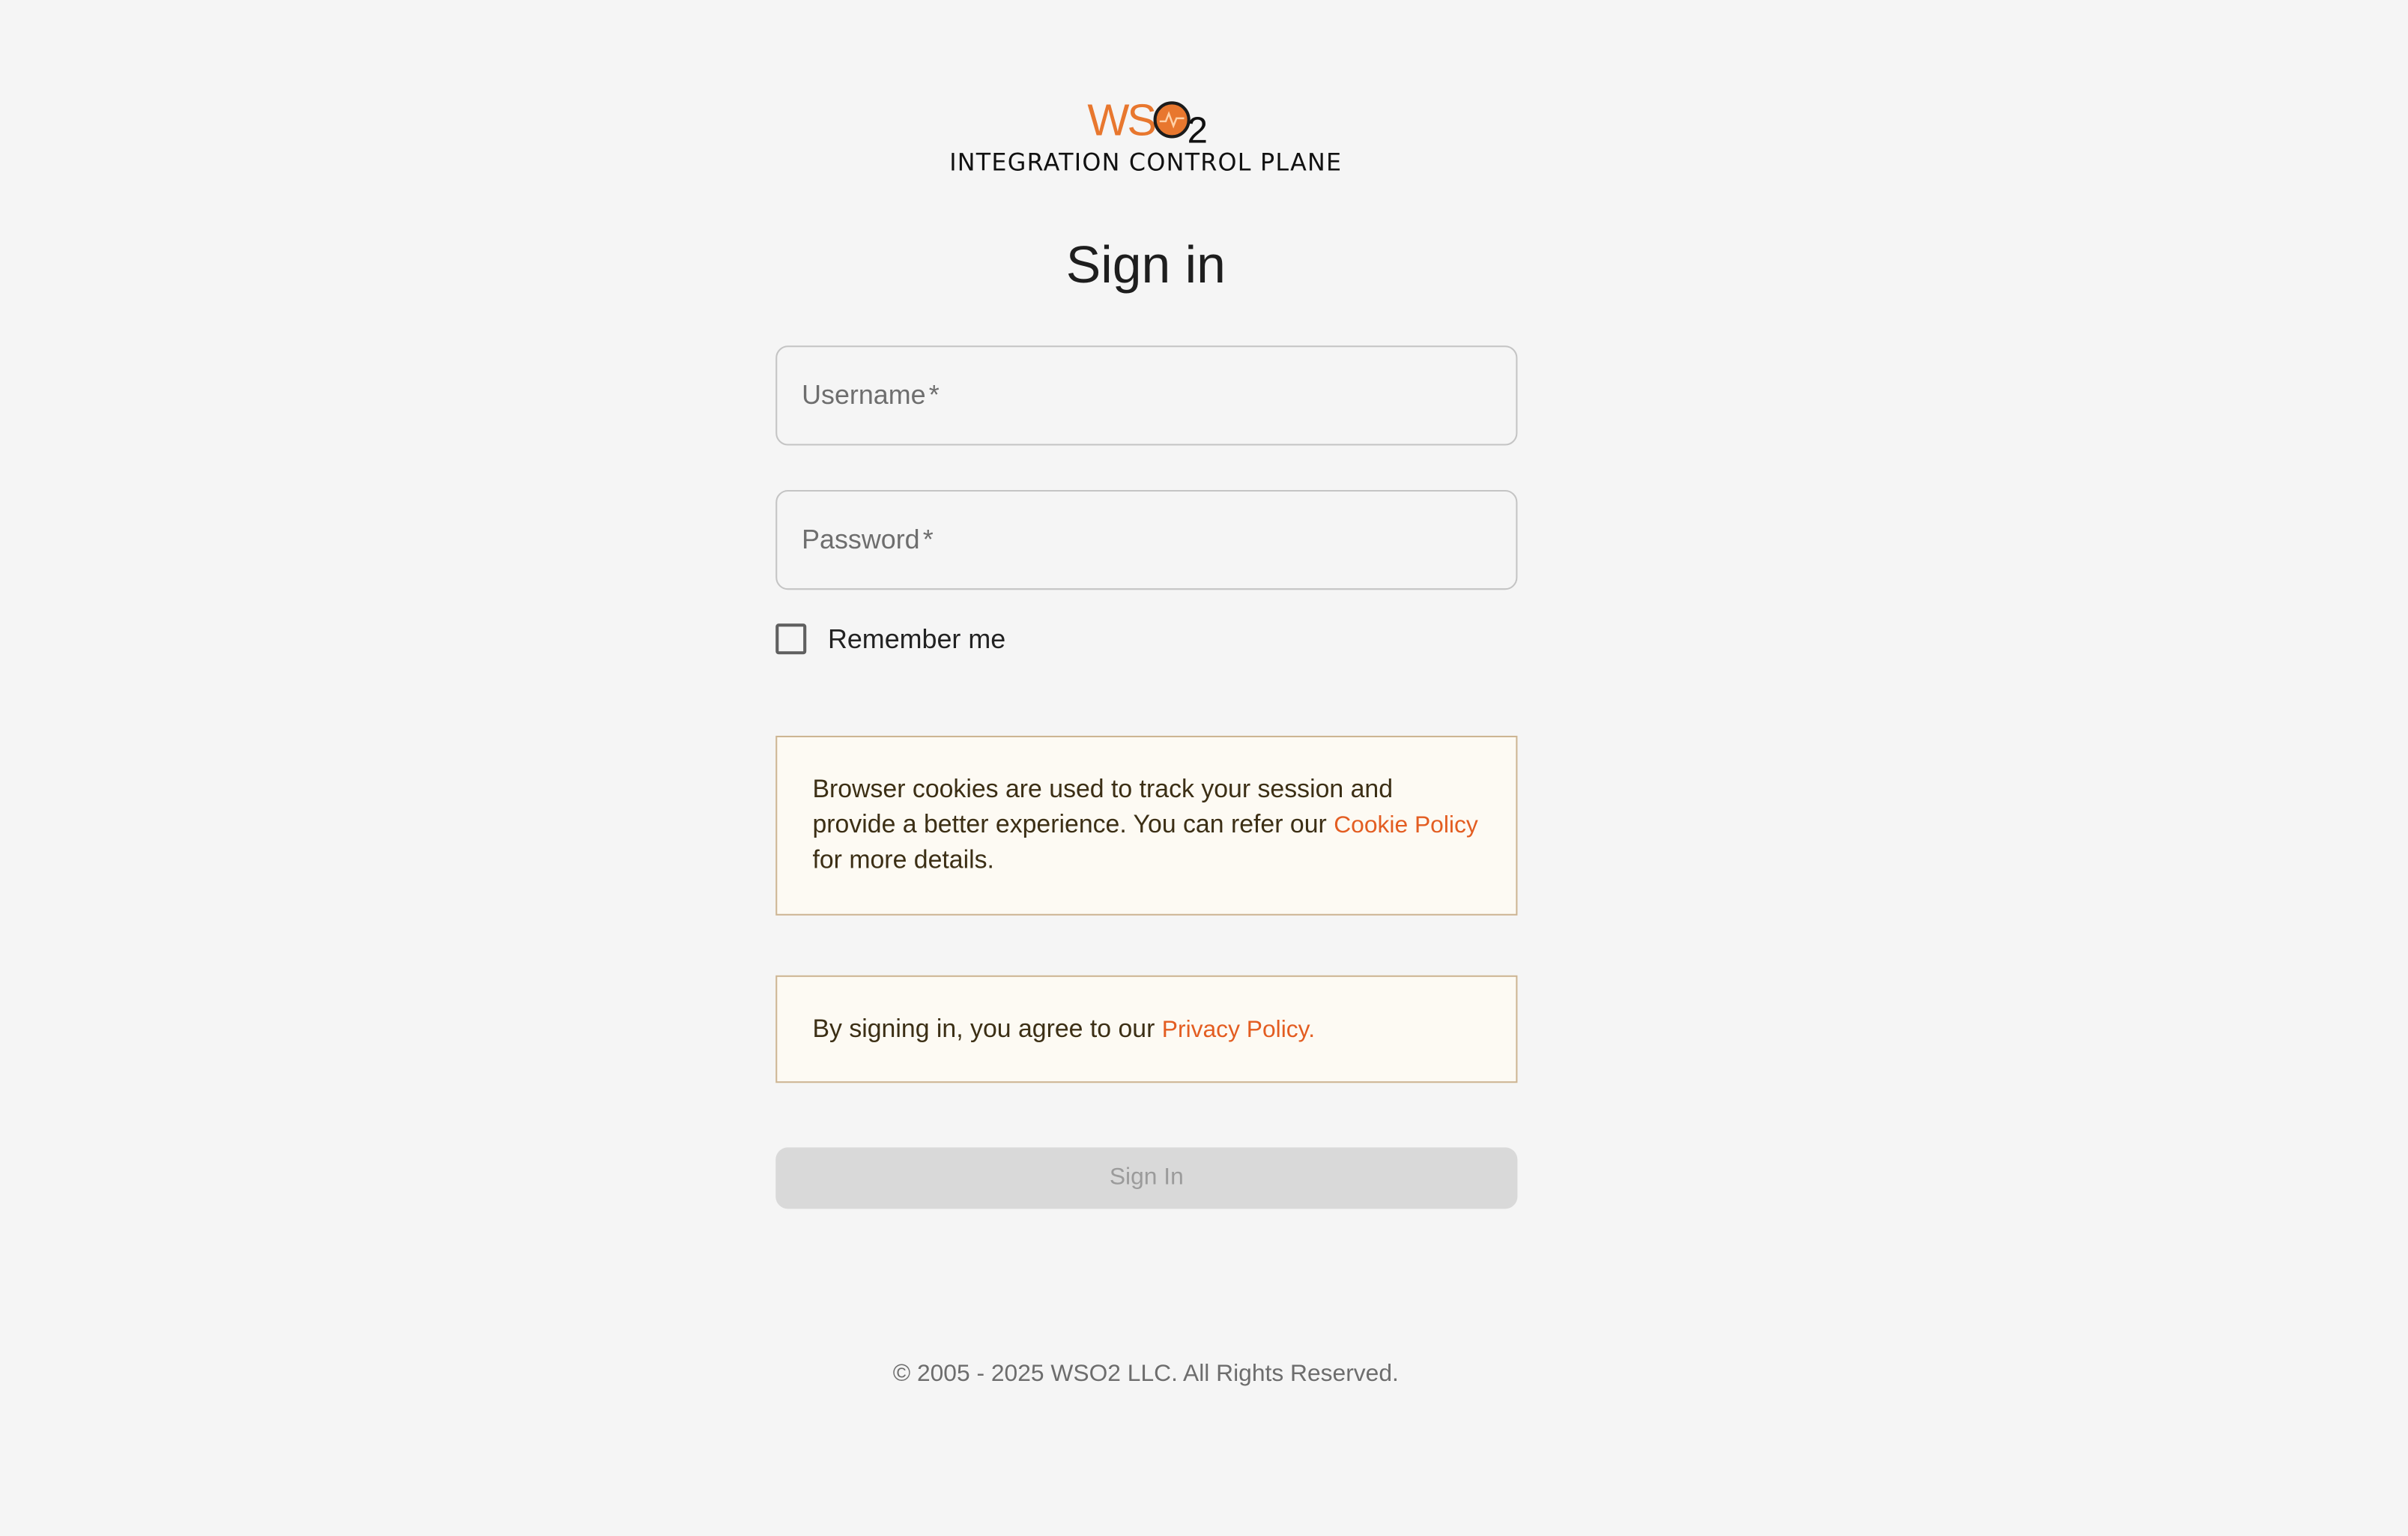  I want to click on username-label: Username *, so click(871, 394).